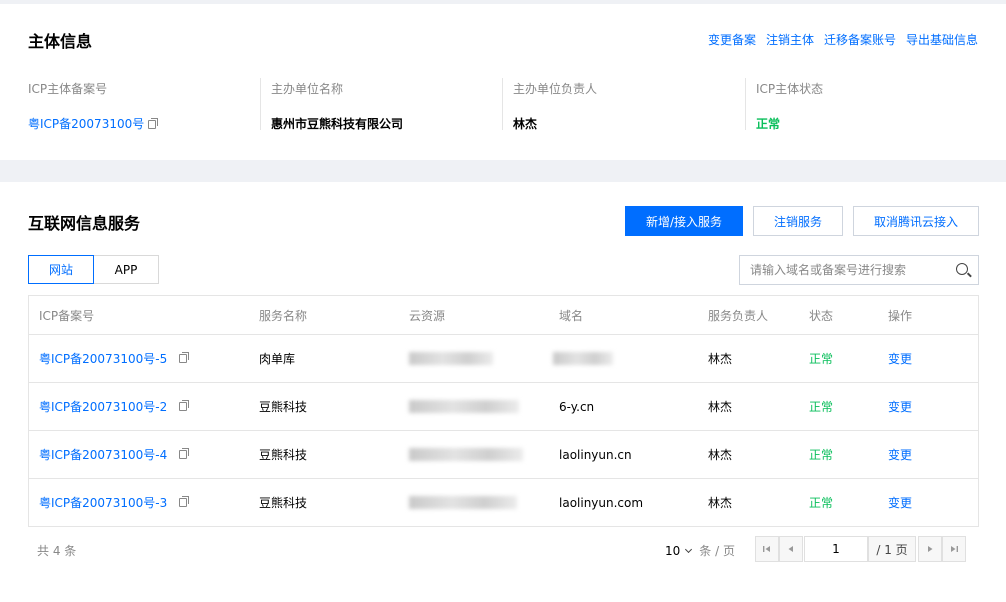 This screenshot has width=1006, height=602. Describe the element at coordinates (555, 106) in the screenshot. I see `organizer-owner-field: 主办单位负责人 林杰` at that location.